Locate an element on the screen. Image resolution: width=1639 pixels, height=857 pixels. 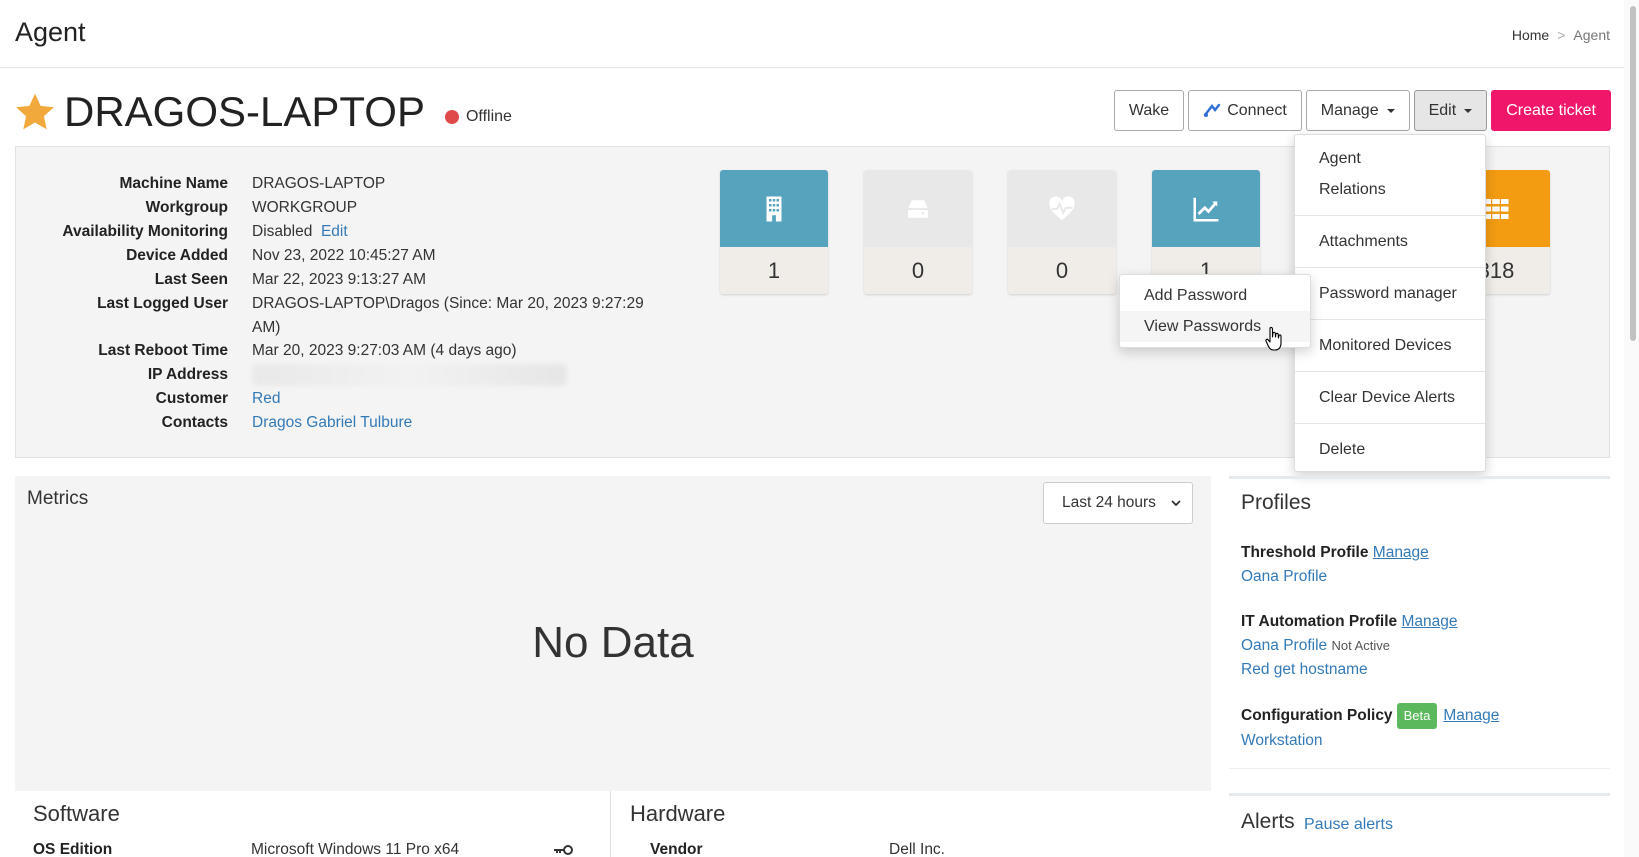
redacted-ip is located at coordinates (409, 374).